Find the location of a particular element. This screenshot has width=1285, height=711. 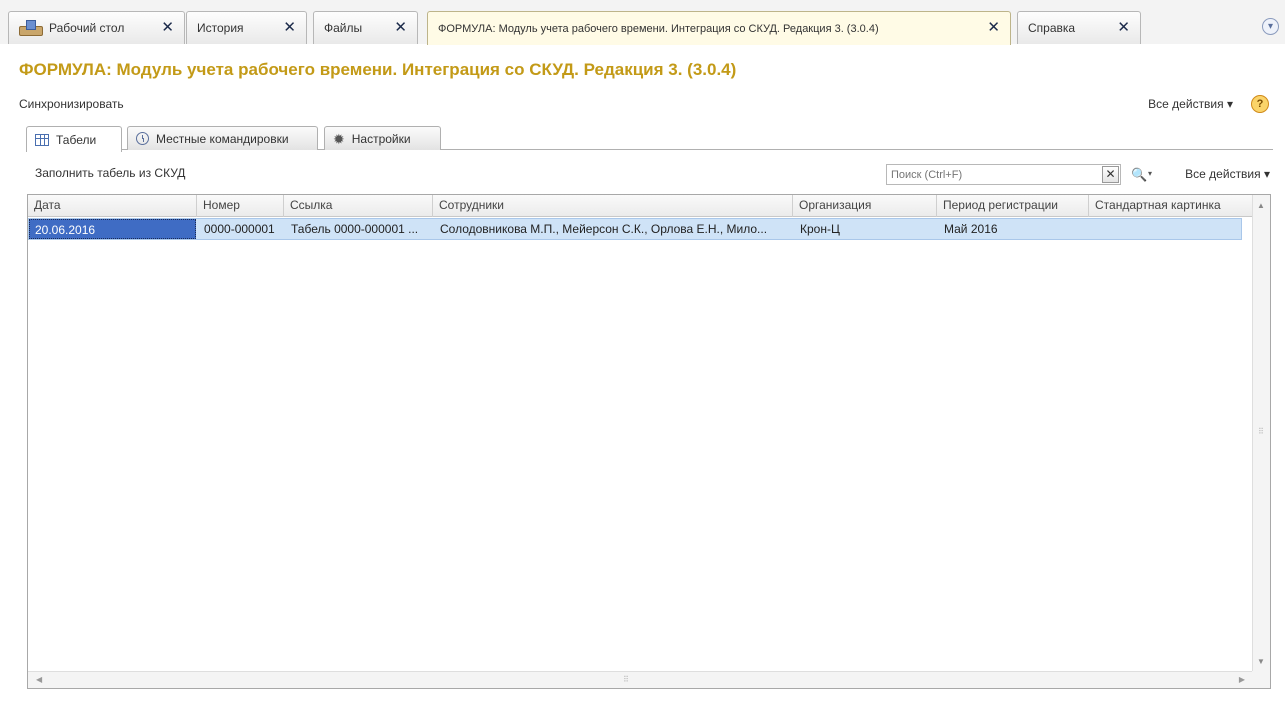

tab-local-trips: Местные командировки is located at coordinates (222, 138).